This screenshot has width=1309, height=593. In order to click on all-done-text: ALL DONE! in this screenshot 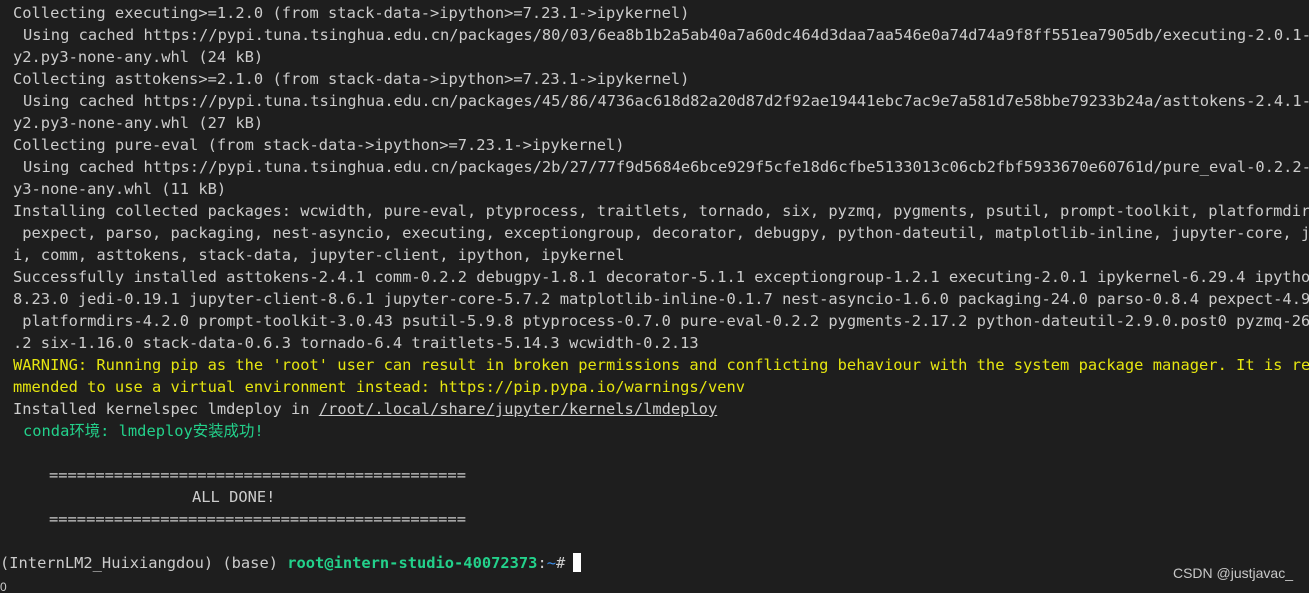, I will do `click(234, 497)`.